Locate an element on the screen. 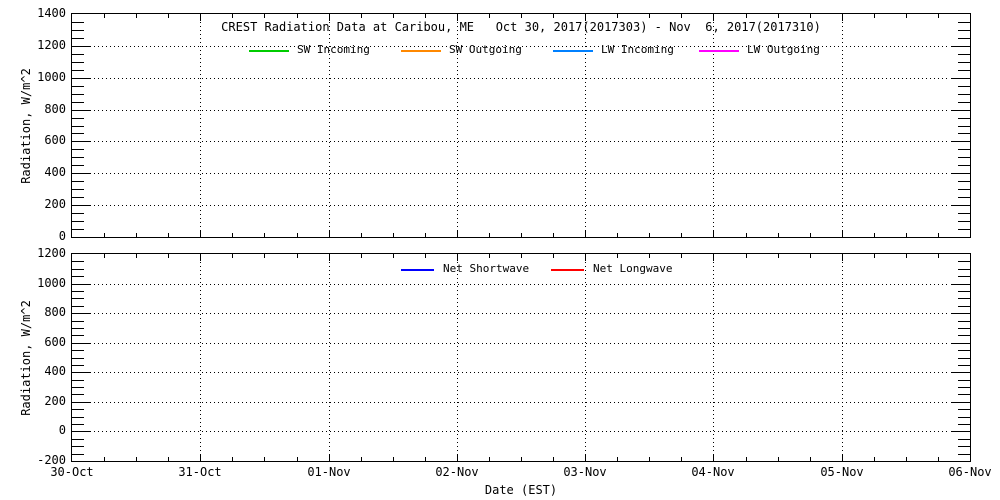 The image size is (1000, 500). legend-label: Net Shortwave is located at coordinates (486, 268).